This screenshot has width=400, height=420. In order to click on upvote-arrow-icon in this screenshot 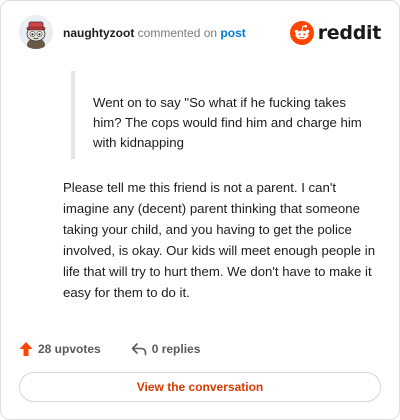, I will do `click(26, 349)`.